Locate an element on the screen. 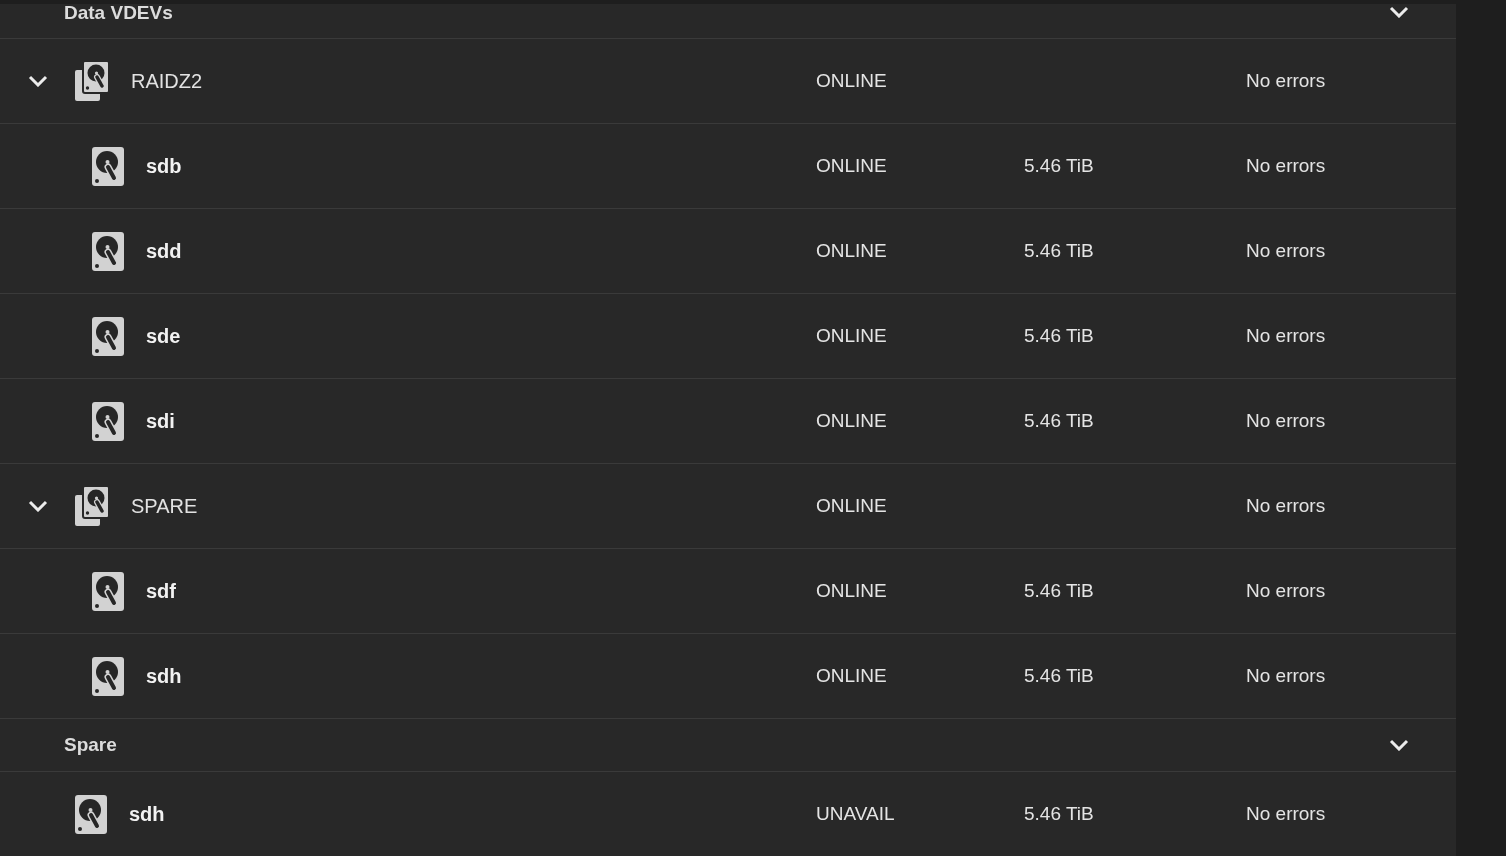 This screenshot has height=856, width=1506. disk-name: sdf is located at coordinates (161, 591).